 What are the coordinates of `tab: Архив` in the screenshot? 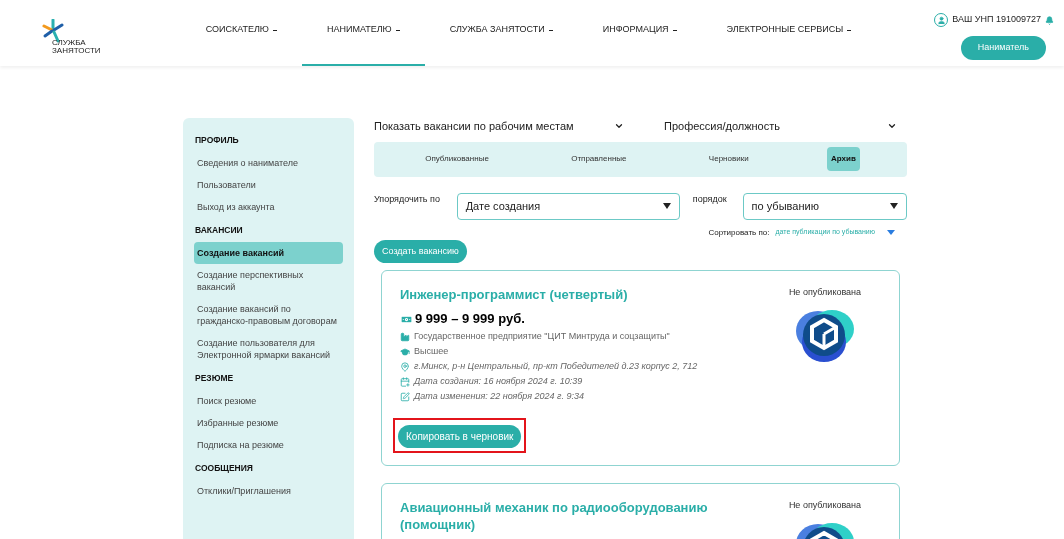 It's located at (843, 159).